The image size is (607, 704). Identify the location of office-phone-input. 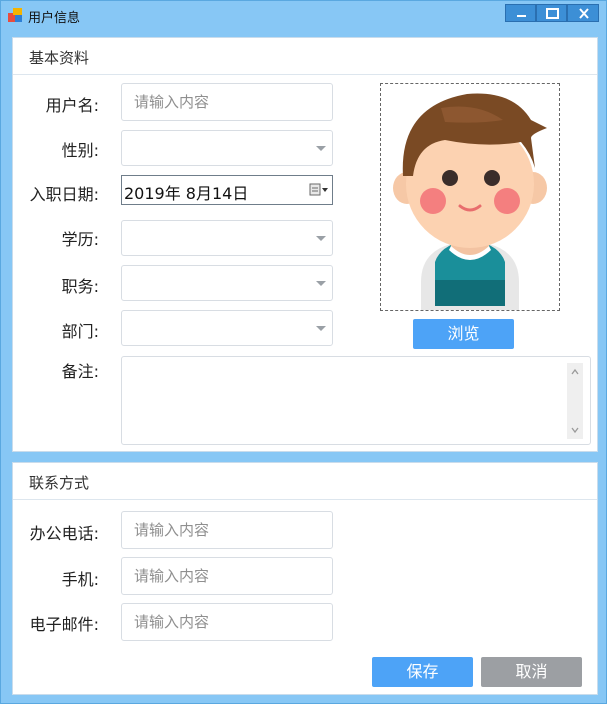
(227, 530).